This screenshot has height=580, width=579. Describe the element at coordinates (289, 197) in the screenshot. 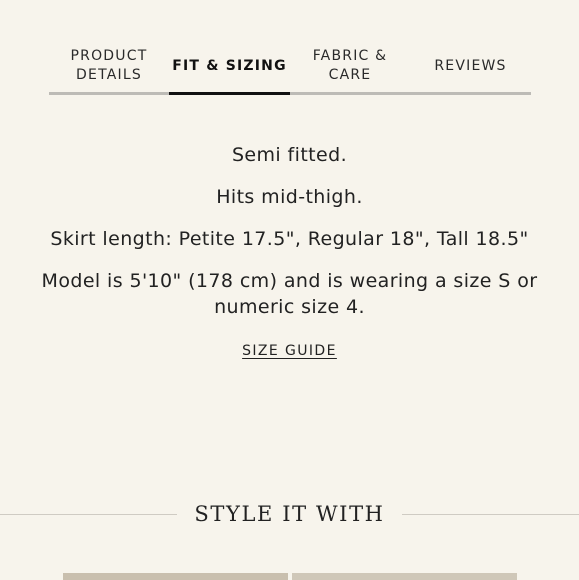

I see `length-description: Hits mid-thigh.` at that location.